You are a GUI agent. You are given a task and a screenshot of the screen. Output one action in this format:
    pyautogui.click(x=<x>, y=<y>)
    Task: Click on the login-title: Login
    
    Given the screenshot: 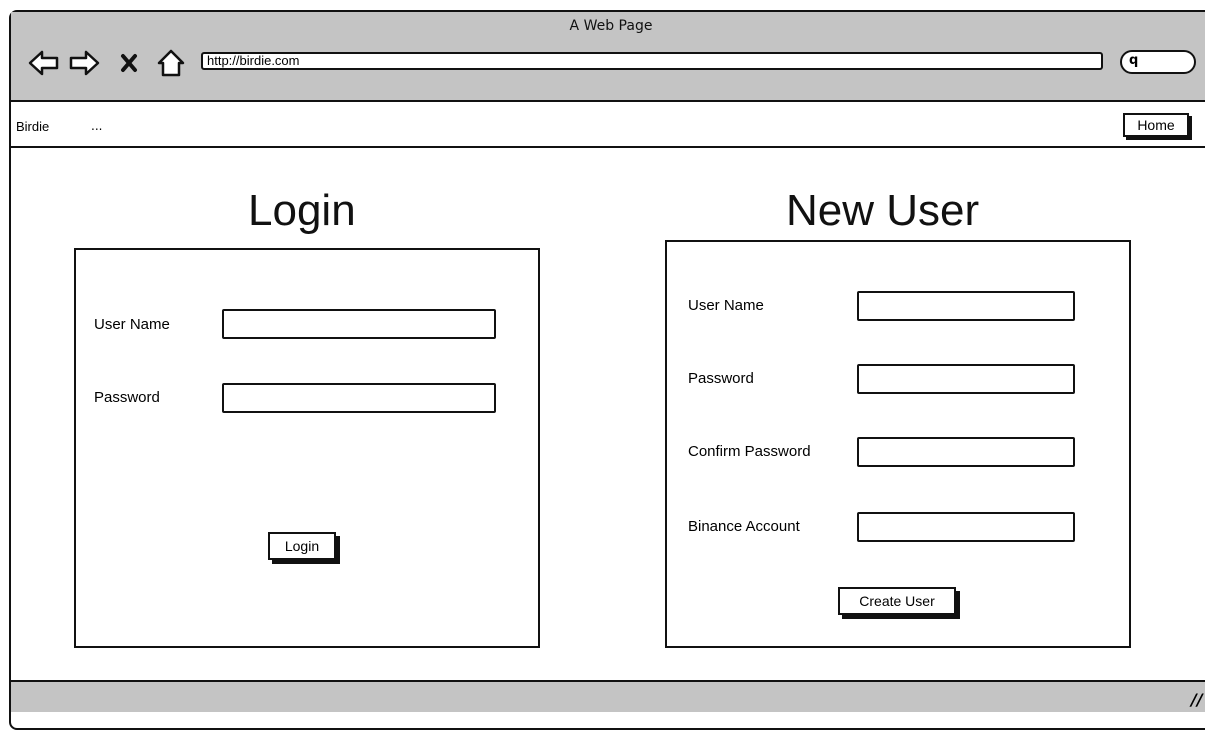 What is the action you would take?
    pyautogui.click(x=302, y=210)
    